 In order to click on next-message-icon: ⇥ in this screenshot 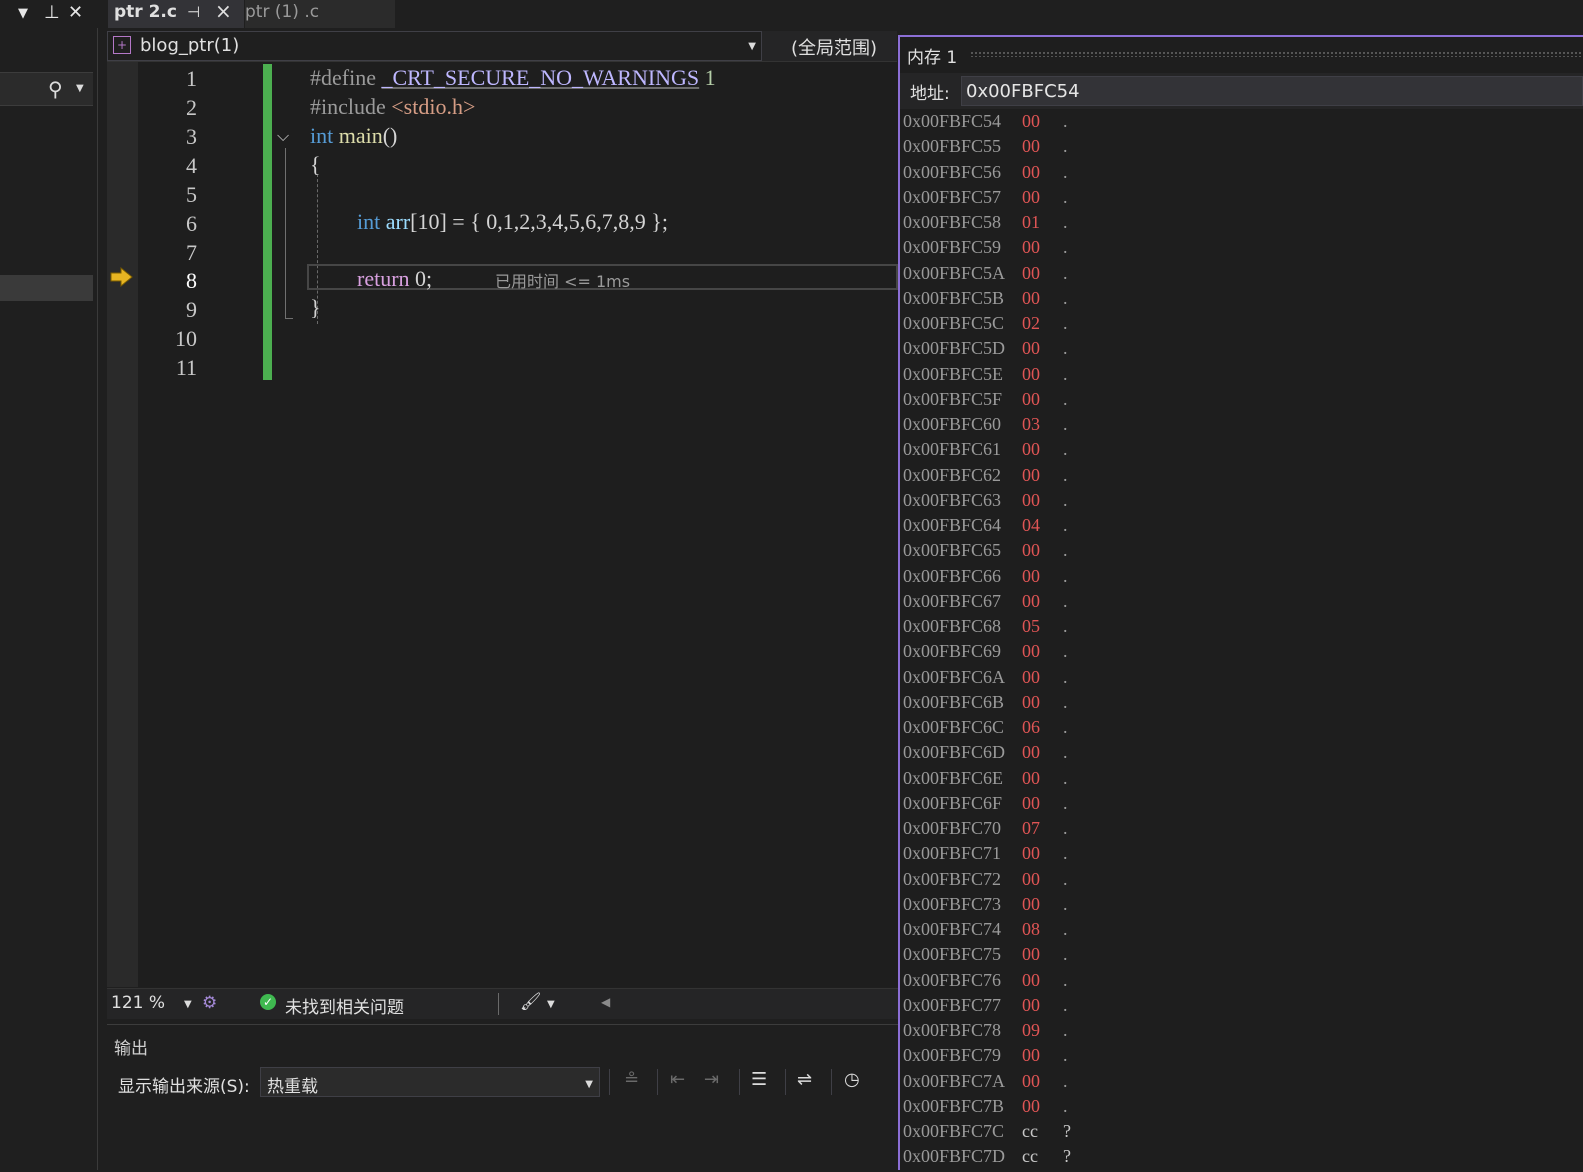, I will do `click(711, 1079)`.